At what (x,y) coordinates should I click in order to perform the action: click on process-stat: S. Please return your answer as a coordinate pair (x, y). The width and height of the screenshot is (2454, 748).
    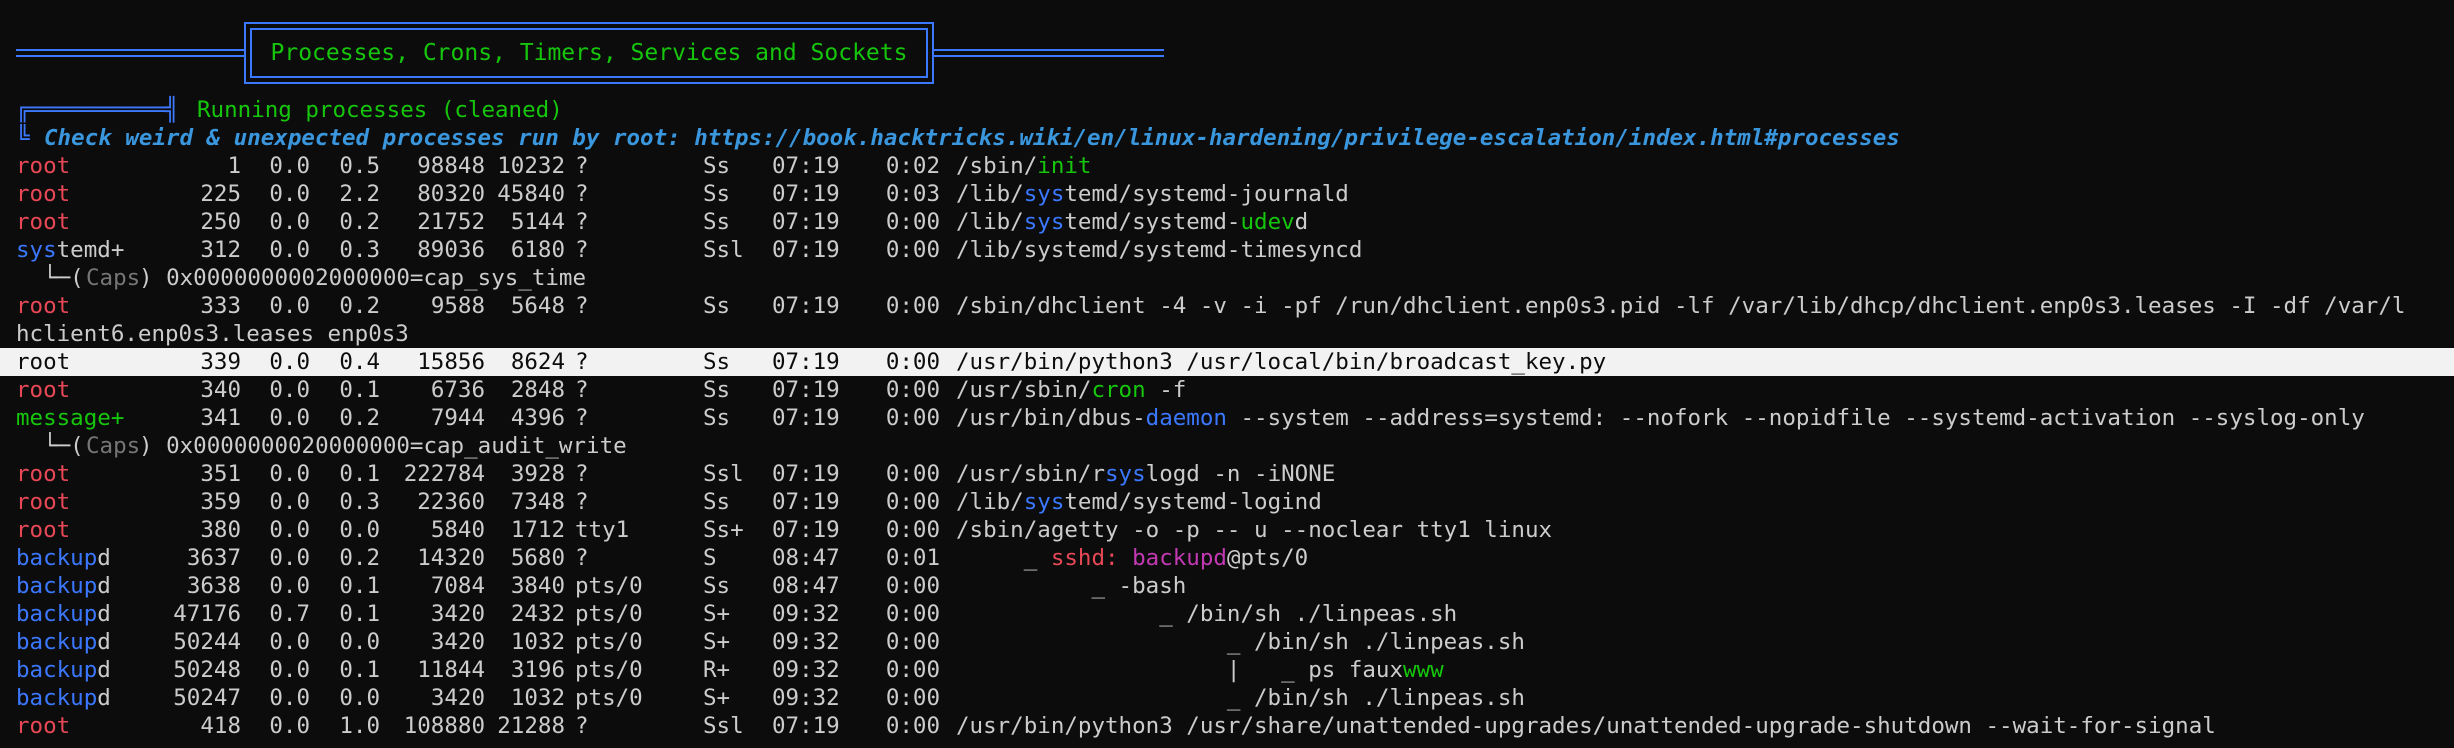
    Looking at the image, I should click on (710, 558).